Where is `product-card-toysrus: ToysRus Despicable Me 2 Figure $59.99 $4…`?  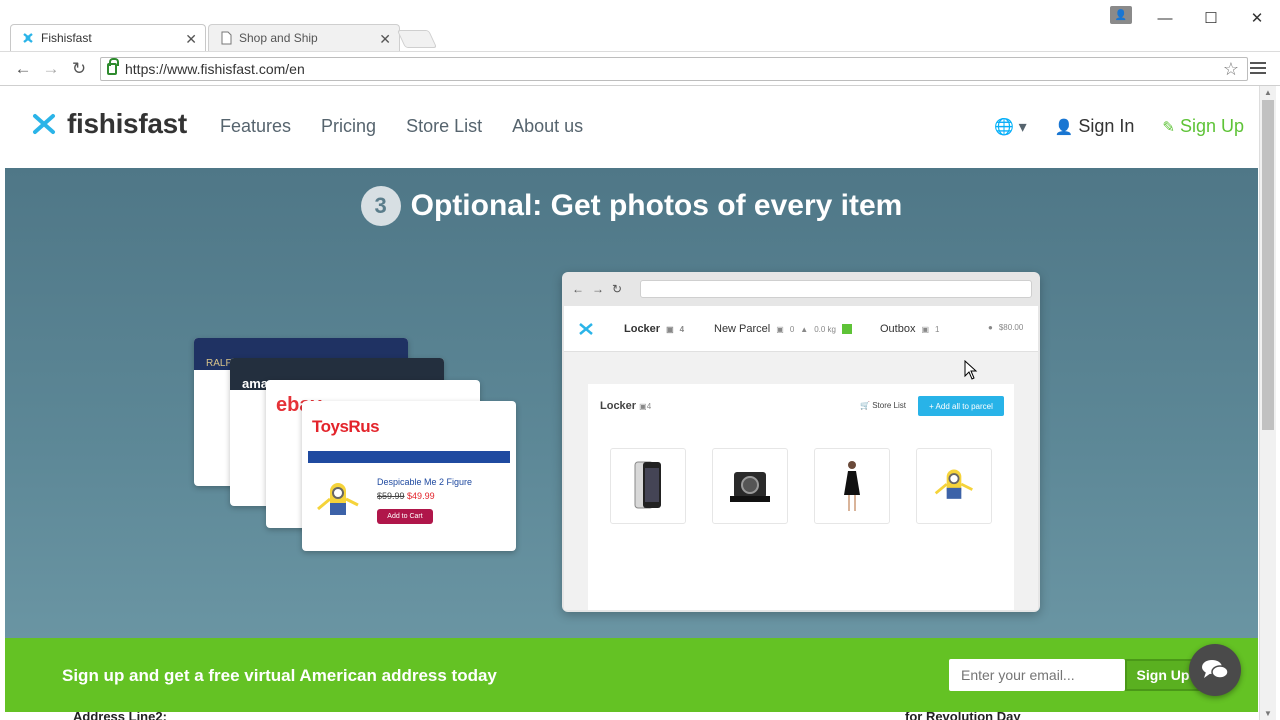 product-card-toysrus: ToysRus Despicable Me 2 Figure $59.99 $4… is located at coordinates (409, 476).